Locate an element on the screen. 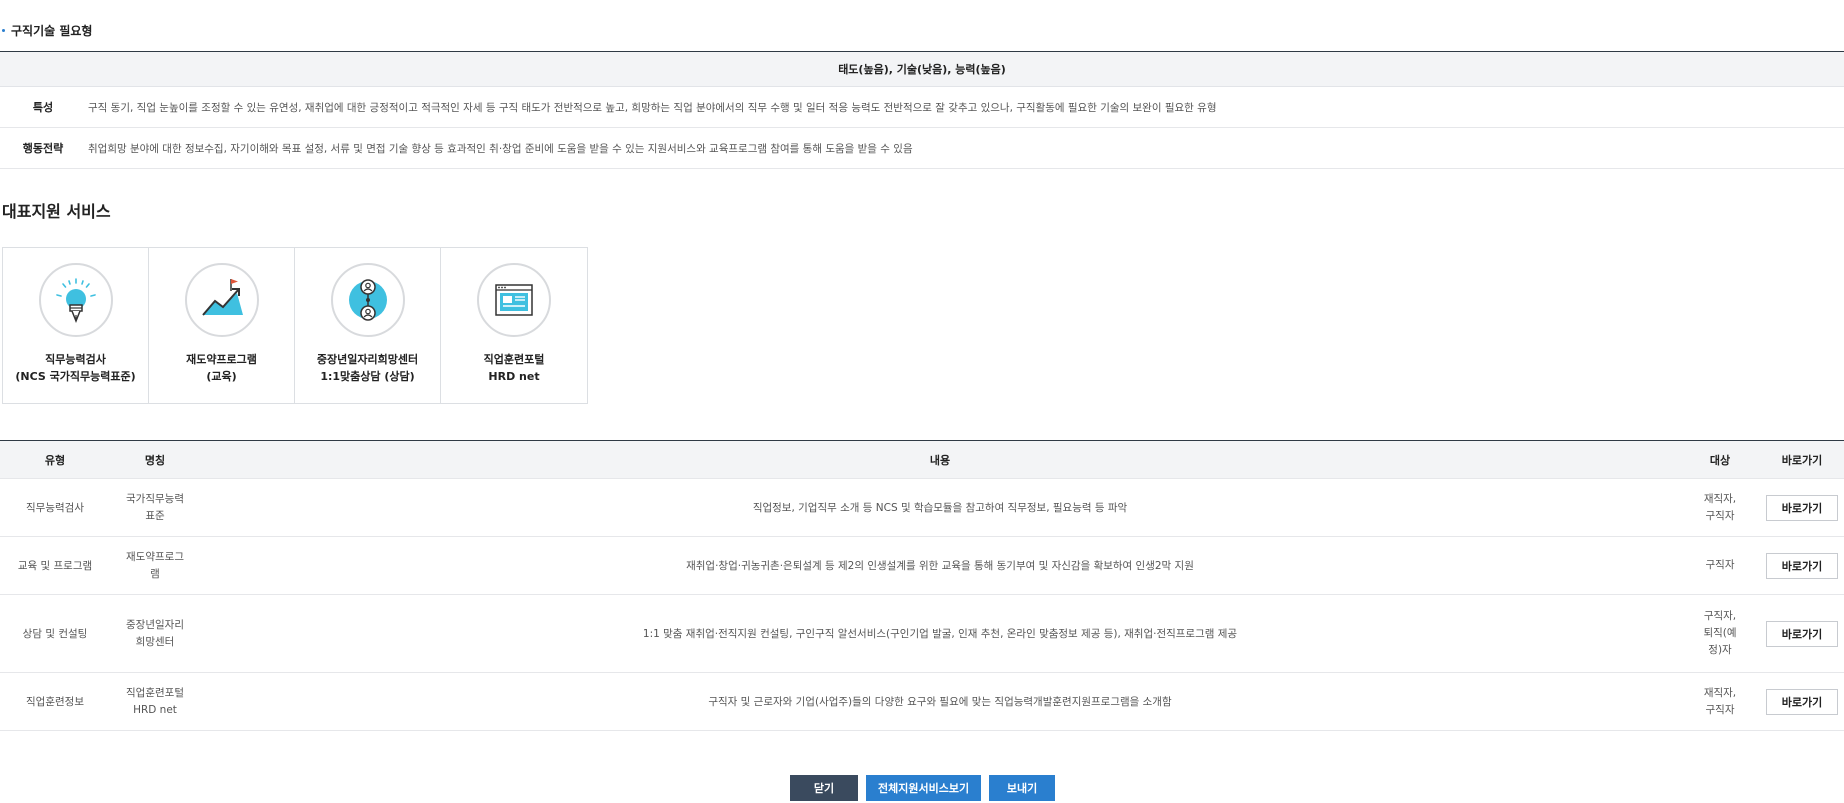 The image size is (1844, 803). card-reboot-program: 재도약프로그램 (교육) is located at coordinates (222, 325).